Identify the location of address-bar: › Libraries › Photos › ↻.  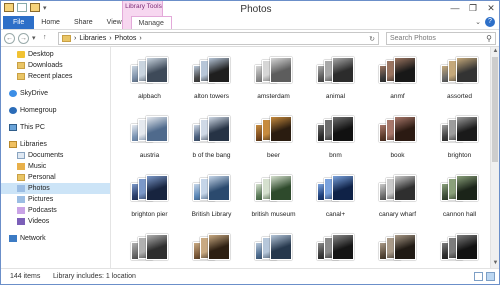
(218, 38).